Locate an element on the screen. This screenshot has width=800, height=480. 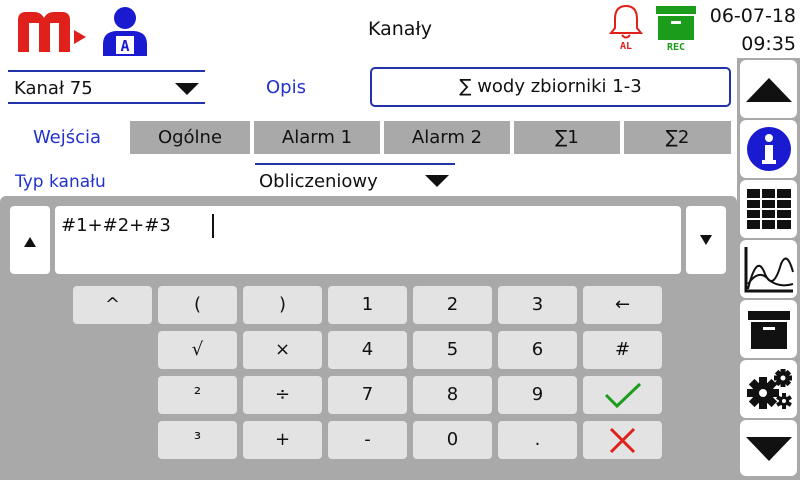
tab-sum-1: ∑1 is located at coordinates (567, 137).